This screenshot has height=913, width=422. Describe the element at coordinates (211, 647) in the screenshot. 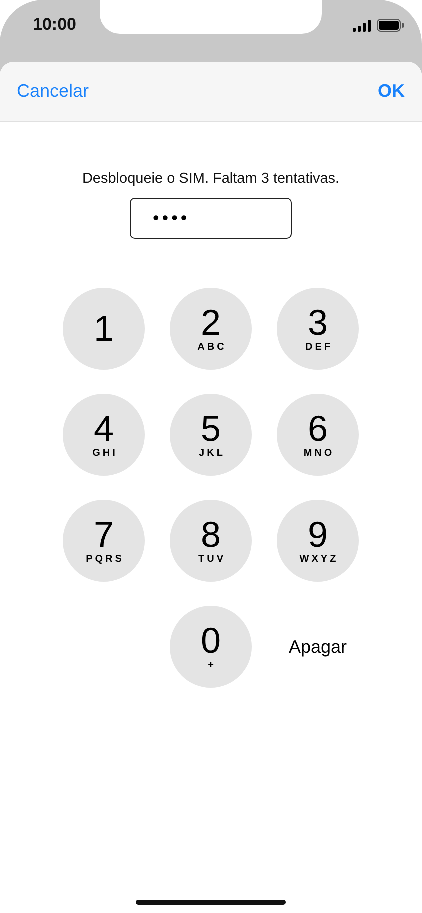

I see `keypad-key: 0 +` at that location.